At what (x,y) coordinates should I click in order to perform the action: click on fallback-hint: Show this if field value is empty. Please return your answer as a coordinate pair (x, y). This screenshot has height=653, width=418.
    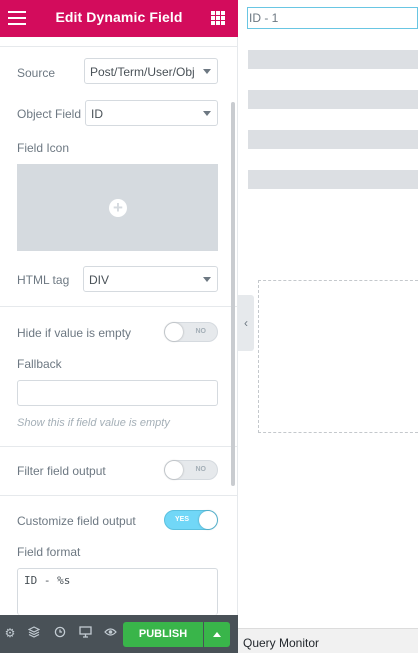
    Looking at the image, I should click on (93, 423).